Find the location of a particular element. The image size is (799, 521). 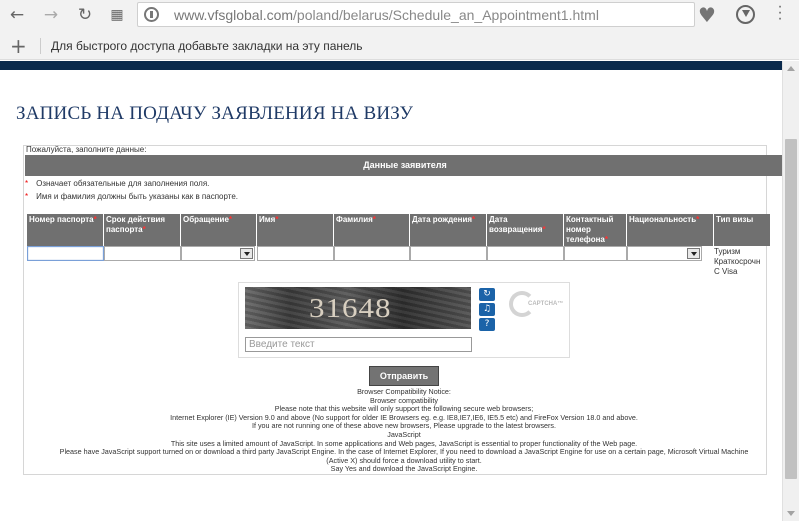

column-header-phone: Контактный номер телефона* is located at coordinates (596, 230).